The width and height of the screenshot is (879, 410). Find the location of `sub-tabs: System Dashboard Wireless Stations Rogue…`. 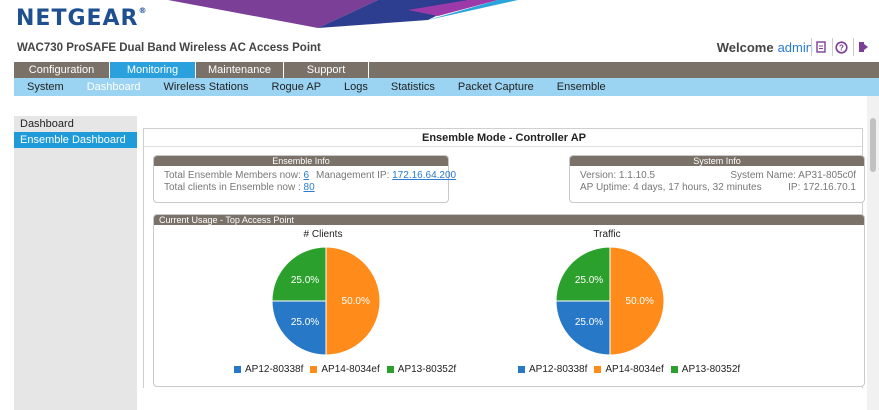

sub-tabs: System Dashboard Wireless Stations Rogue… is located at coordinates (446, 87).